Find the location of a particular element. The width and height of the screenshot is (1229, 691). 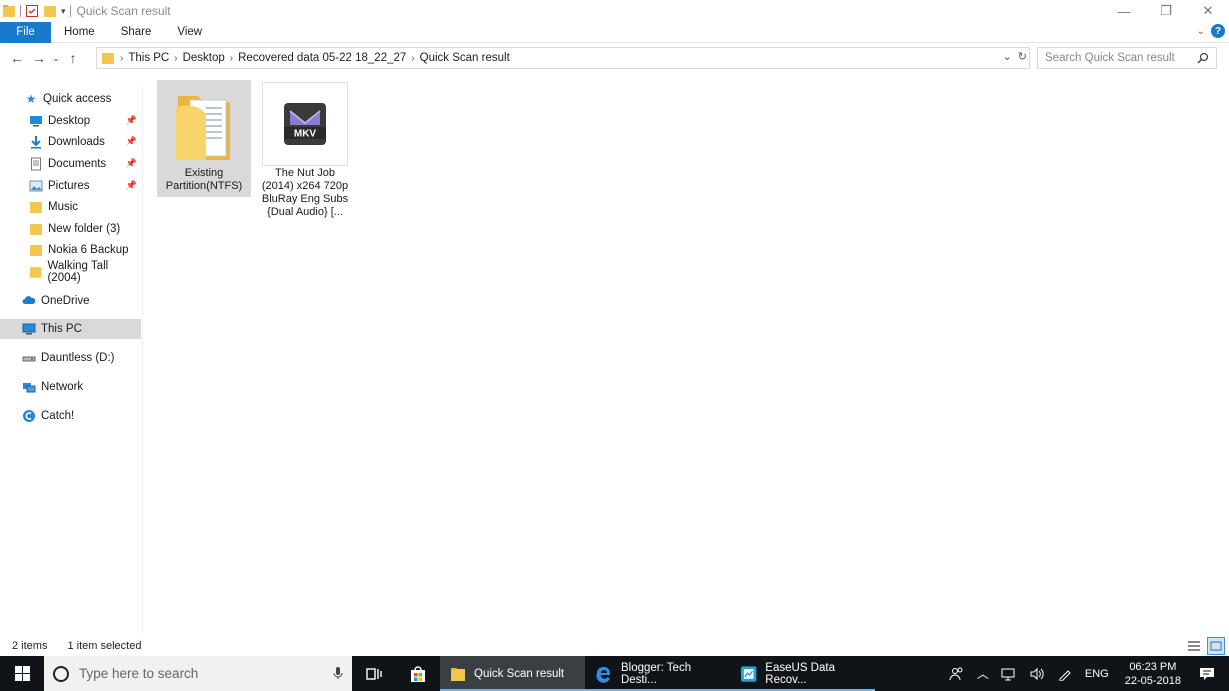

store-icon is located at coordinates (418, 673).